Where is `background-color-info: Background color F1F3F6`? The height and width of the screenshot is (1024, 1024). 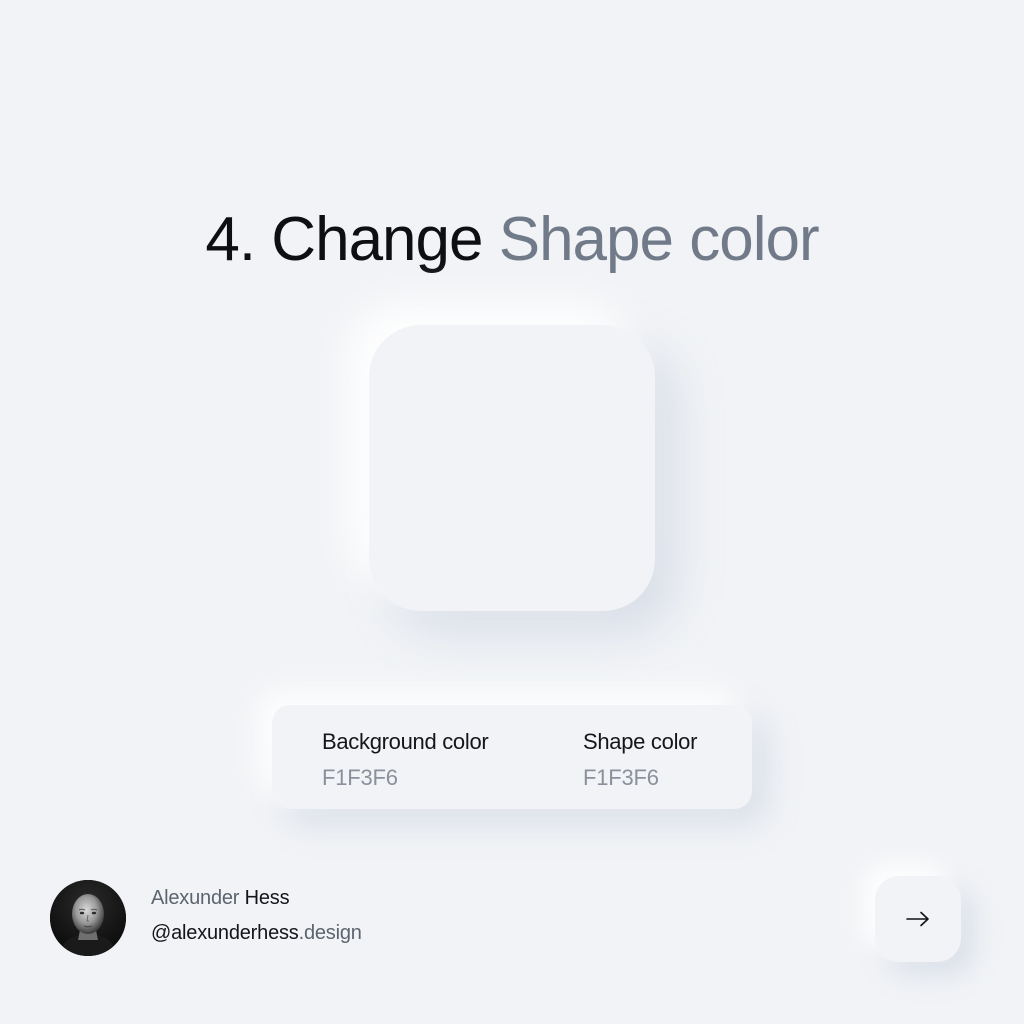 background-color-info: Background color F1F3F6 is located at coordinates (405, 760).